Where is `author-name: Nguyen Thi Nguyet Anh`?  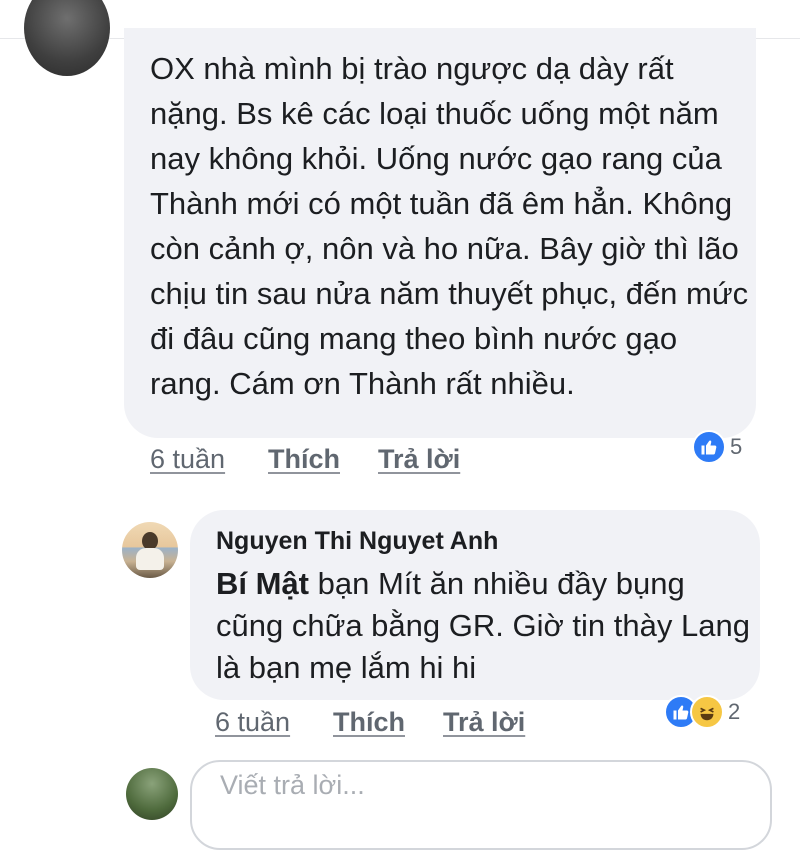 author-name: Nguyen Thi Nguyet Anh is located at coordinates (357, 541).